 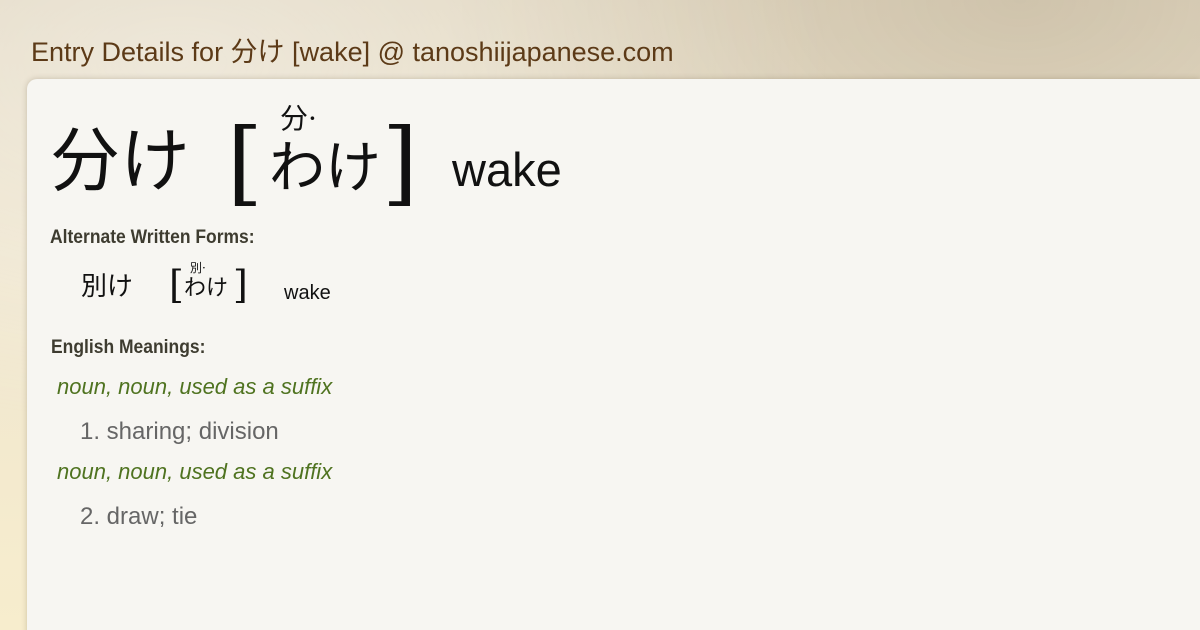 What do you see at coordinates (325, 168) in the screenshot?
I see `entry-reading: わけ` at bounding box center [325, 168].